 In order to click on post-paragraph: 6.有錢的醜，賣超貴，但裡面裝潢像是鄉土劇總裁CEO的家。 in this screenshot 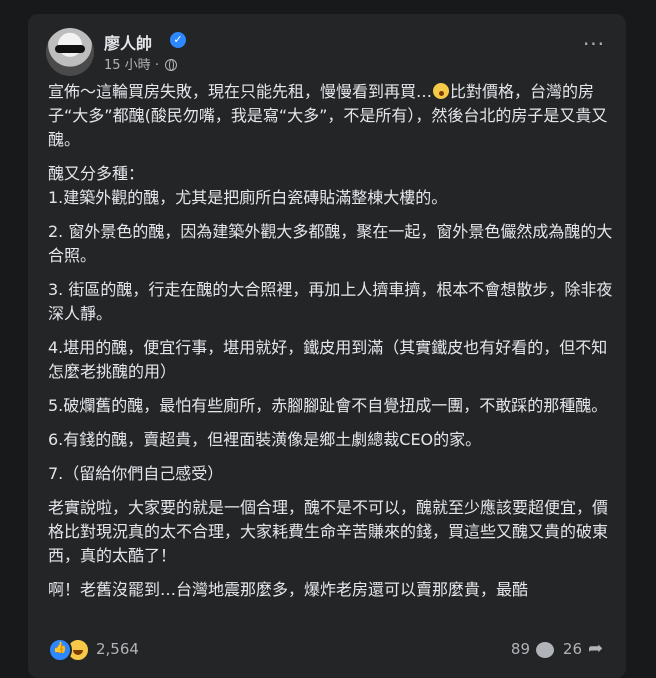, I will do `click(265, 439)`.